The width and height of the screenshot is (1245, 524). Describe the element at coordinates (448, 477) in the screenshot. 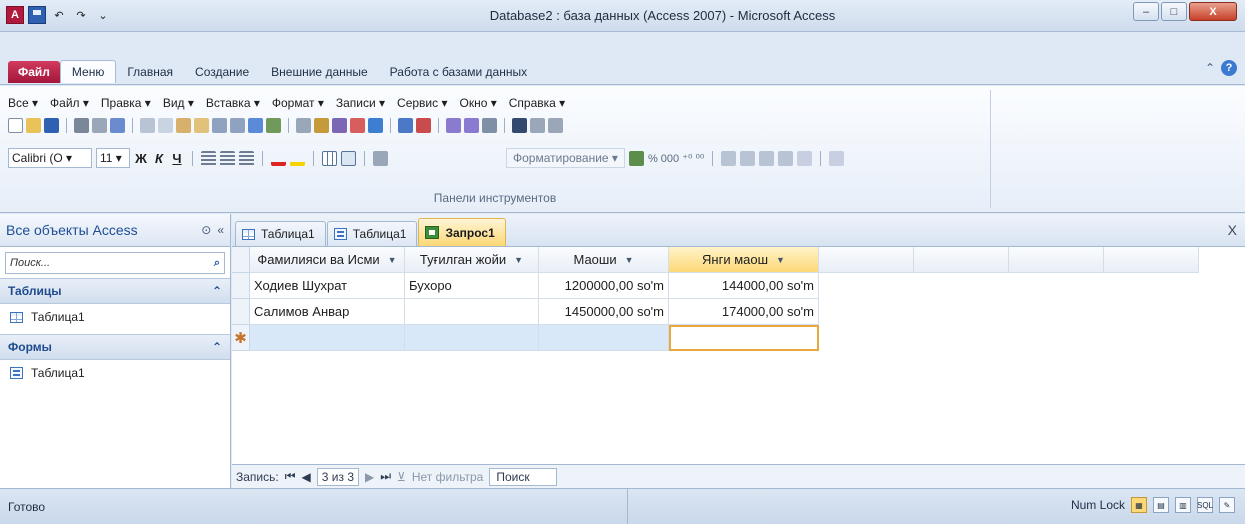

I see `filter-status: Нет фильтра` at that location.